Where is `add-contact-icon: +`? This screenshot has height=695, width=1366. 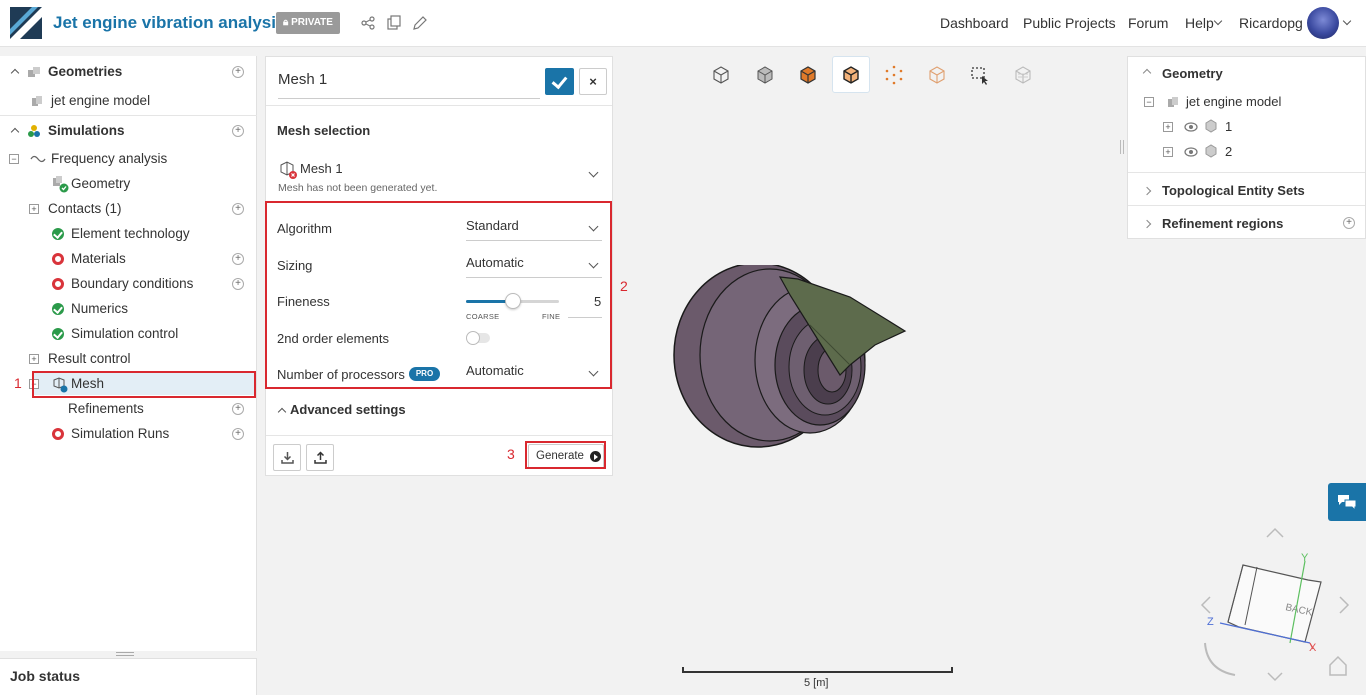
add-contact-icon: + is located at coordinates (238, 209).